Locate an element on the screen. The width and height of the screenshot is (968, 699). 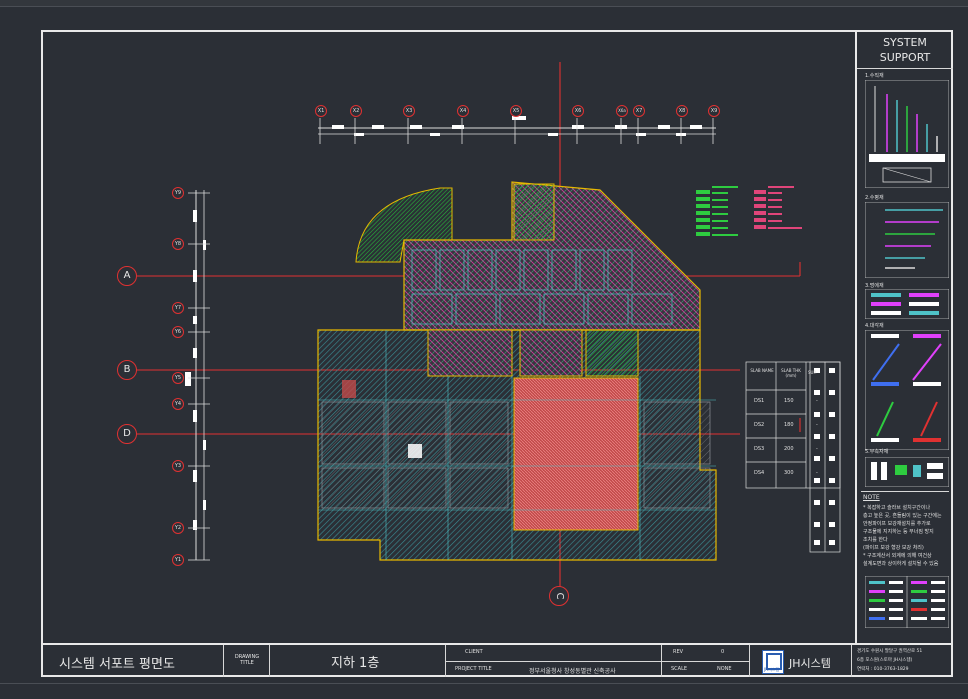
address-line: 경기도 수원시 팔달구 권역산로 51 is located at coordinates (890, 651).